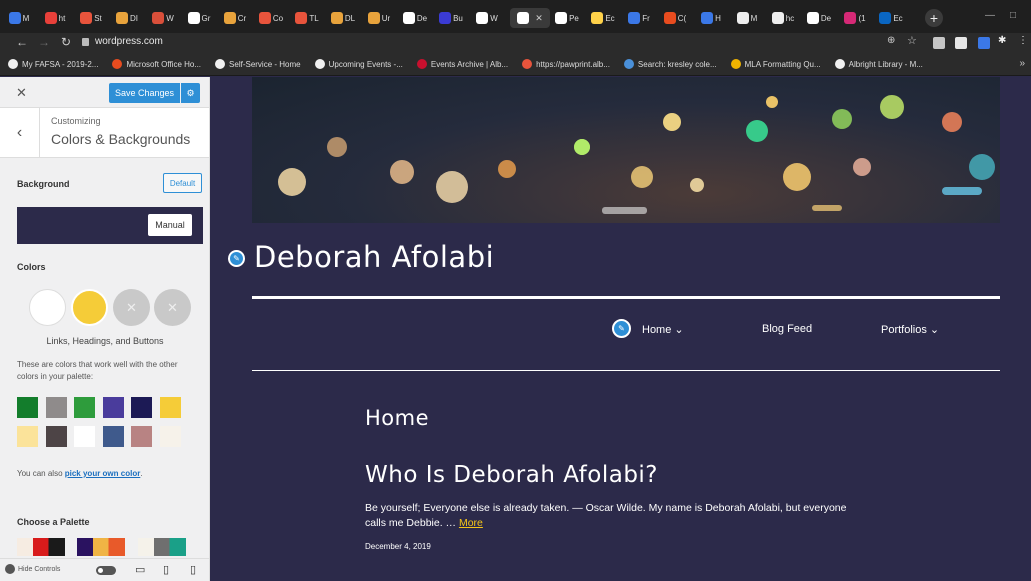 Image resolution: width=1031 pixels, height=581 pixels. Describe the element at coordinates (675, 18) in the screenshot. I see `browser-tab: C(` at that location.